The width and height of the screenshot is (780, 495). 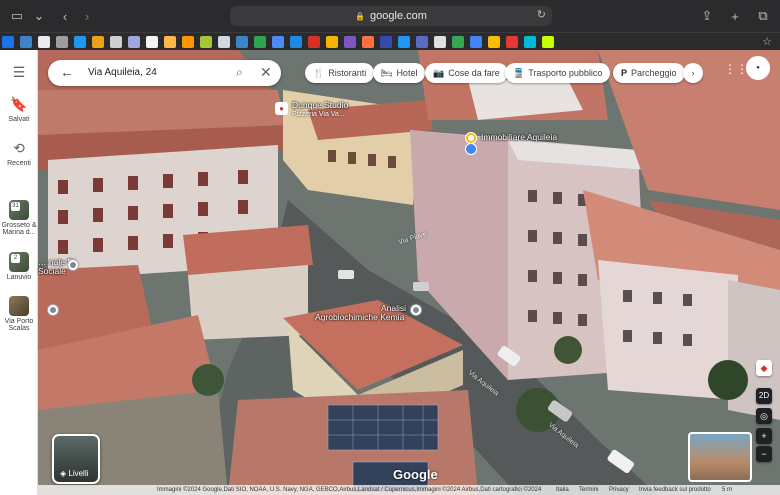 What do you see at coordinates (67, 72) in the screenshot?
I see `back-arrow-icon: ←` at bounding box center [67, 72].